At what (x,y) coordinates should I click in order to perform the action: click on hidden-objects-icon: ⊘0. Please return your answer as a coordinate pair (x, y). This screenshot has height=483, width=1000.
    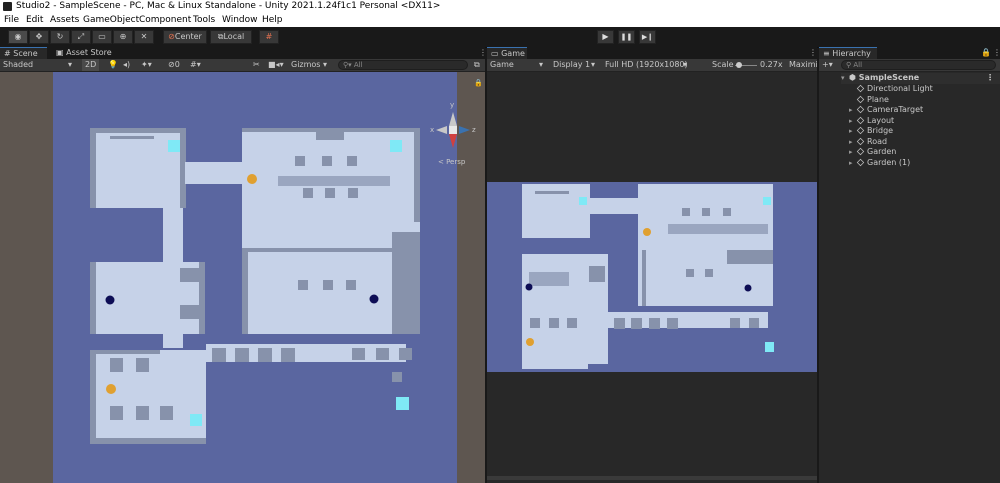
    Looking at the image, I should click on (174, 65).